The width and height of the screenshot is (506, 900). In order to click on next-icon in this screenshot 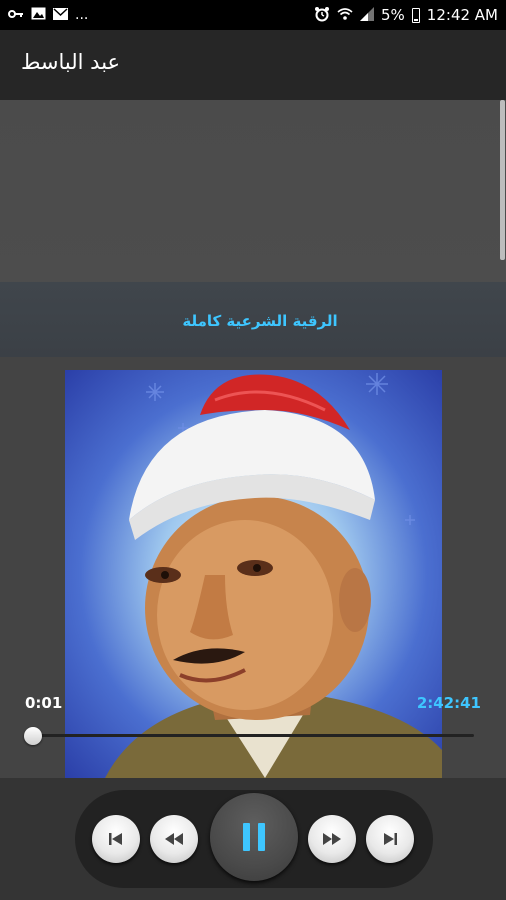, I will do `click(390, 839)`.